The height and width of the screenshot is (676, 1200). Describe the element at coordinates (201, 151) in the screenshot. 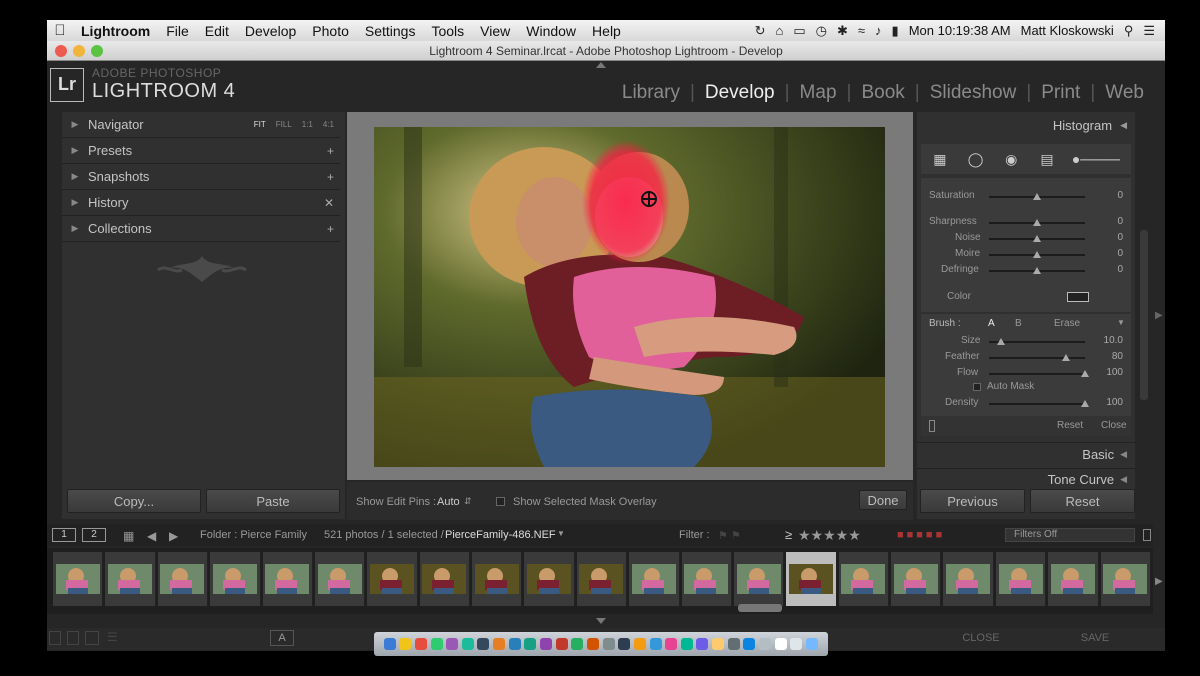

I see `panel-presets: ▶ Presets +` at that location.